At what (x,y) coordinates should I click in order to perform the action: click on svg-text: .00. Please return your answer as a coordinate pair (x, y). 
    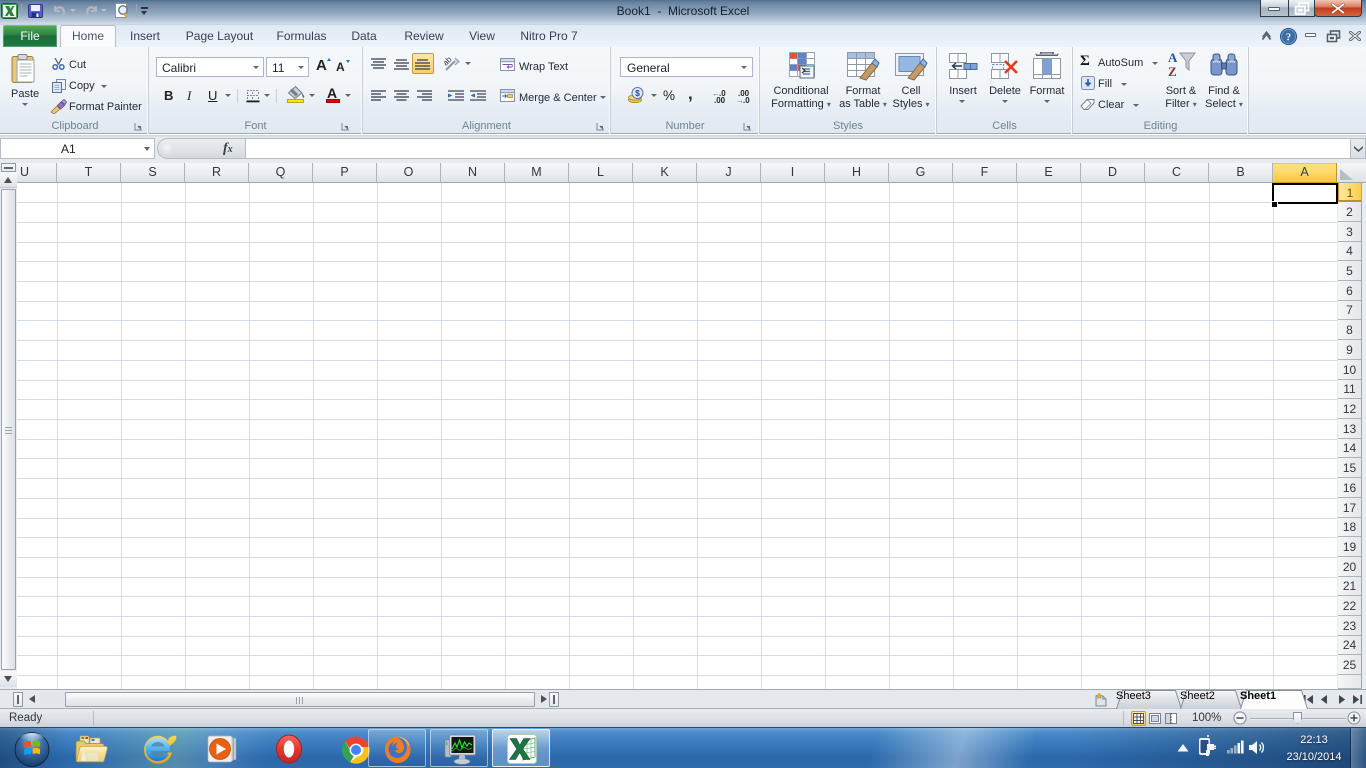
    Looking at the image, I should click on (720, 99).